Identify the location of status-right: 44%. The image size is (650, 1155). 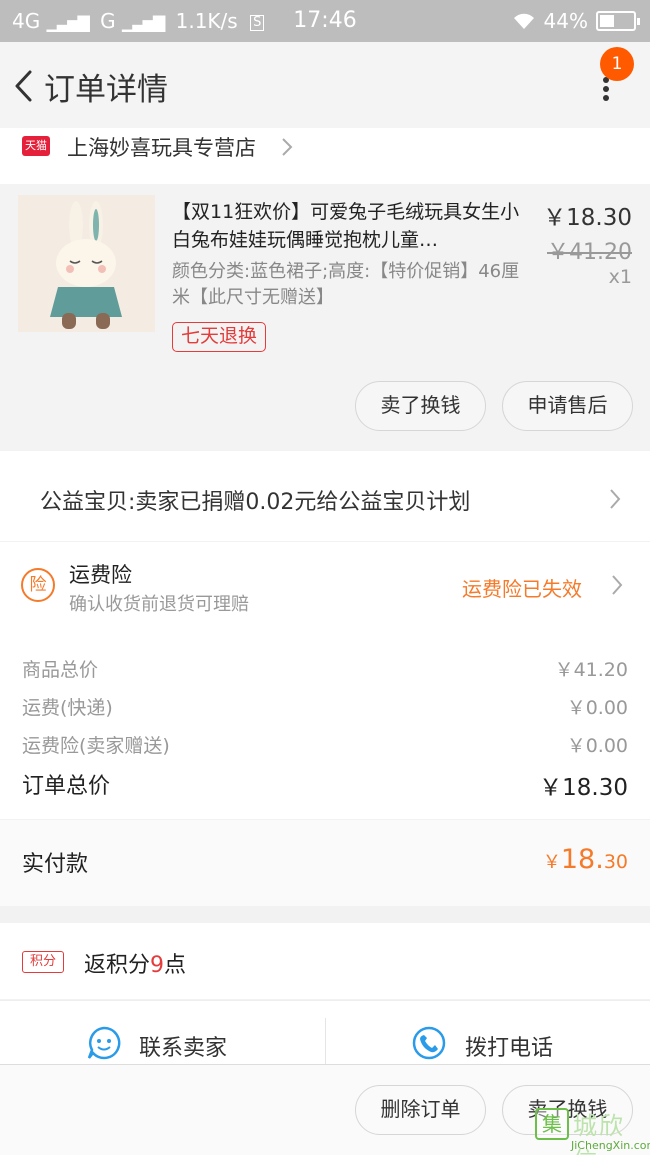
(576, 21).